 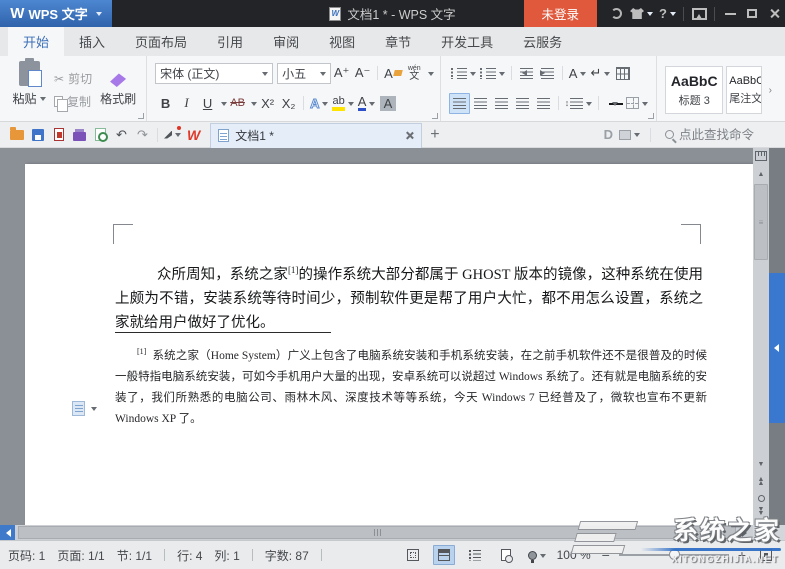 What do you see at coordinates (214, 73) in the screenshot?
I see `font-name-select: 宋体 (正文)` at bounding box center [214, 73].